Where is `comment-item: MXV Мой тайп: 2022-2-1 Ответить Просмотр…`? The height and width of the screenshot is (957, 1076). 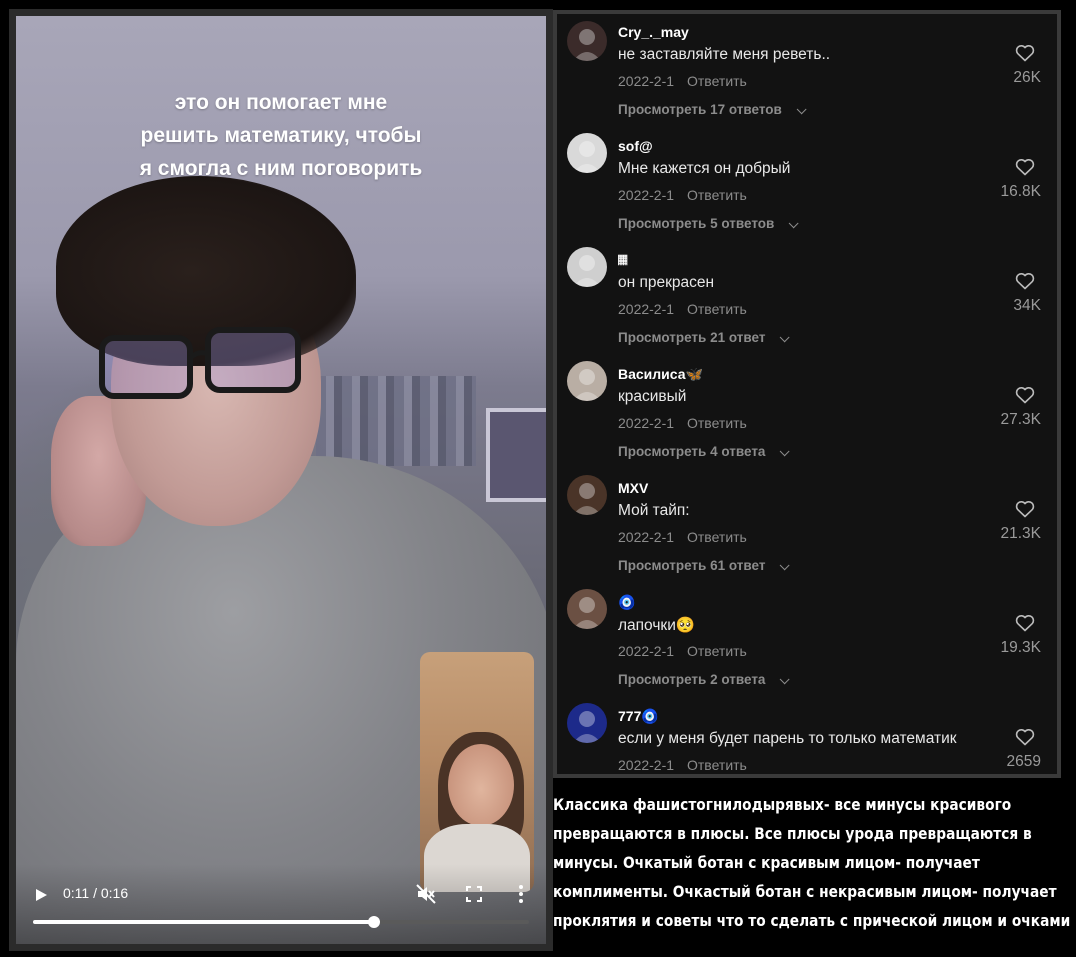
comment-item: MXV Мой тайп: 2022-2-1 Ответить Просмотр… is located at coordinates (807, 534).